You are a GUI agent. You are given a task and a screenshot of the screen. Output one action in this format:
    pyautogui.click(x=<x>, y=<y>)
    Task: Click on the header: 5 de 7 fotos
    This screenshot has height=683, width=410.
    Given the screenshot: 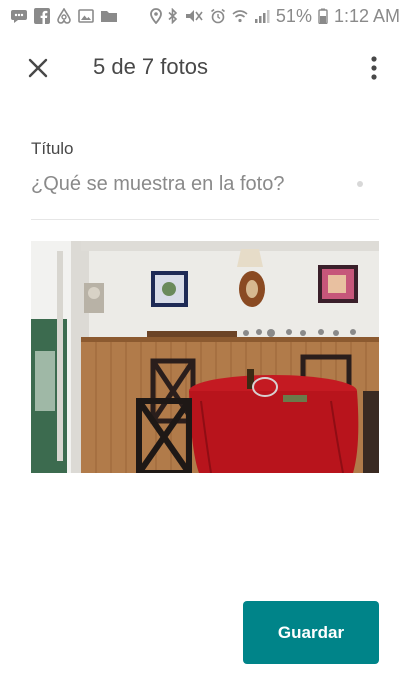 What is the action you would take?
    pyautogui.click(x=205, y=68)
    